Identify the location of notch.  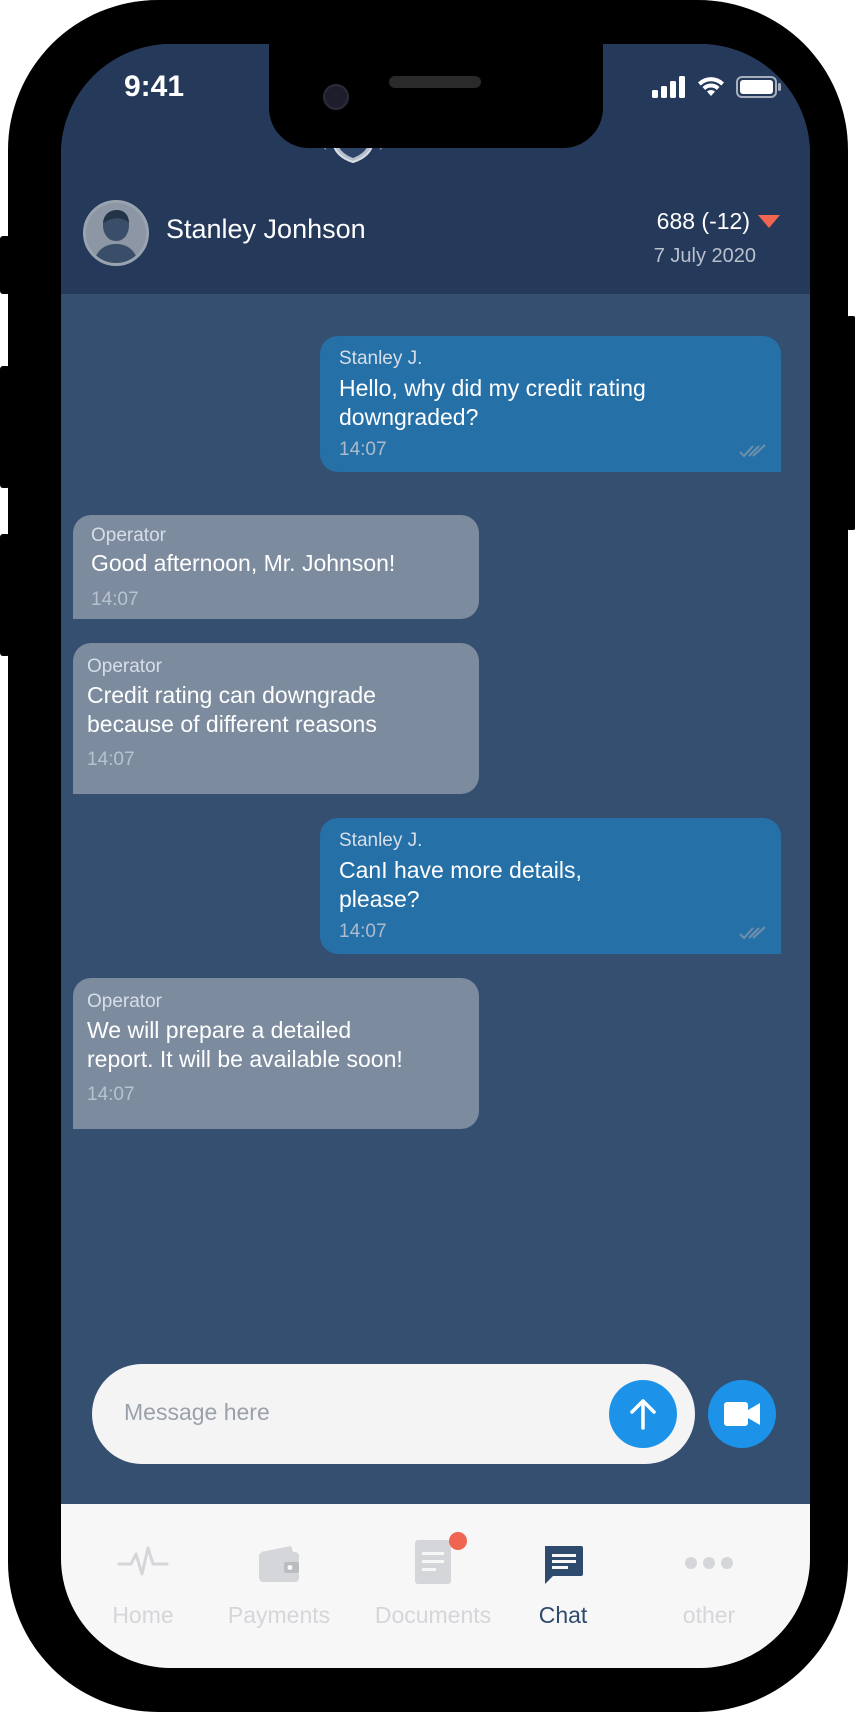
(436, 96).